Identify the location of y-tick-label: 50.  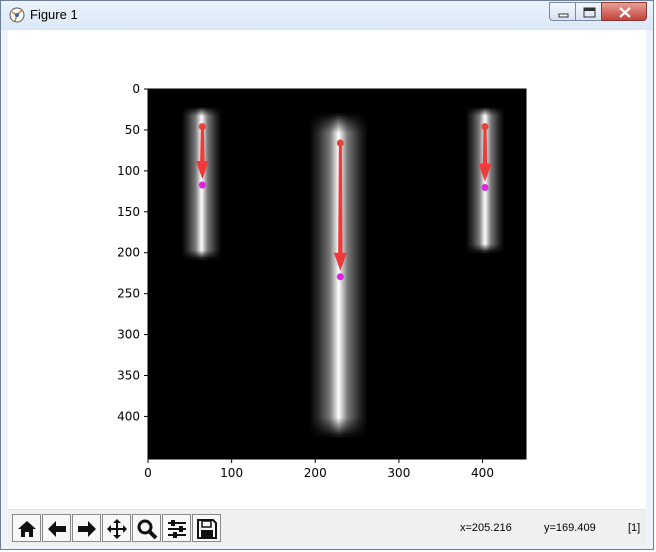
(132, 130).